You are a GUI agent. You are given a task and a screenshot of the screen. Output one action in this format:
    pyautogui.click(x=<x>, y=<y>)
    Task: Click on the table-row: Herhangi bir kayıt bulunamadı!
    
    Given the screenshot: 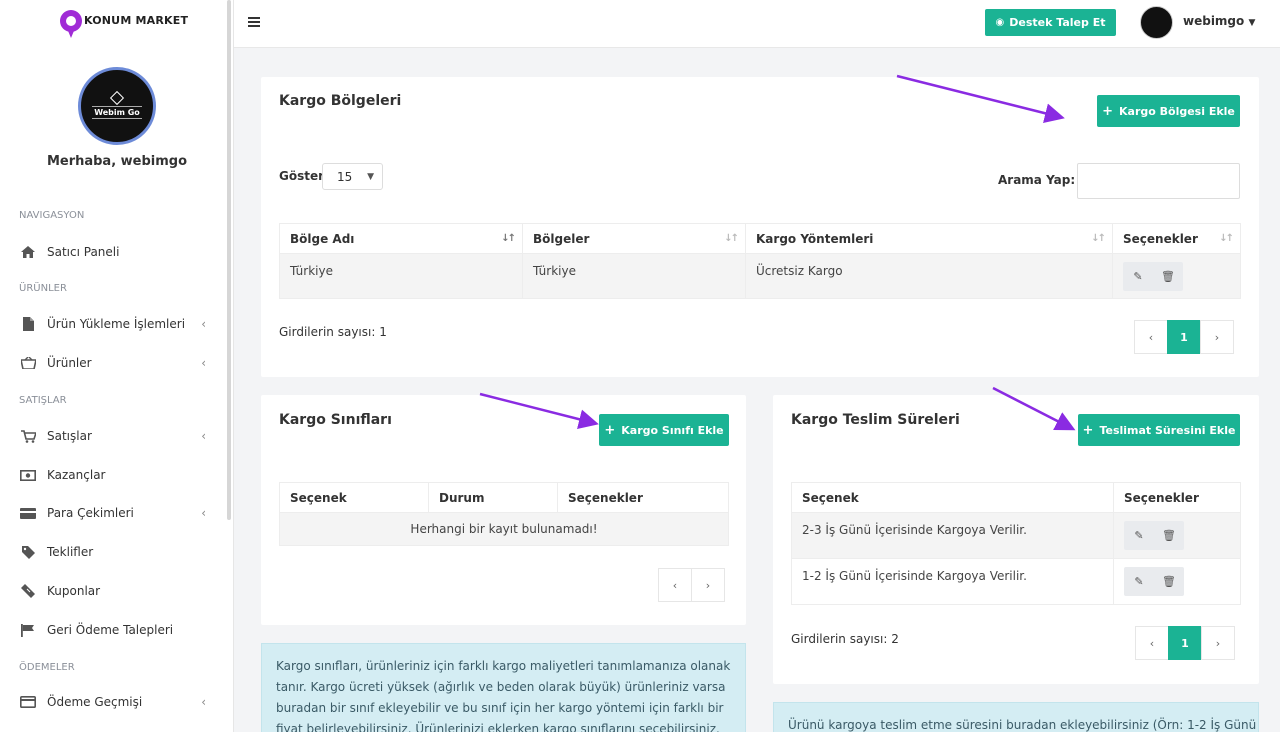 What is the action you would take?
    pyautogui.click(x=504, y=529)
    